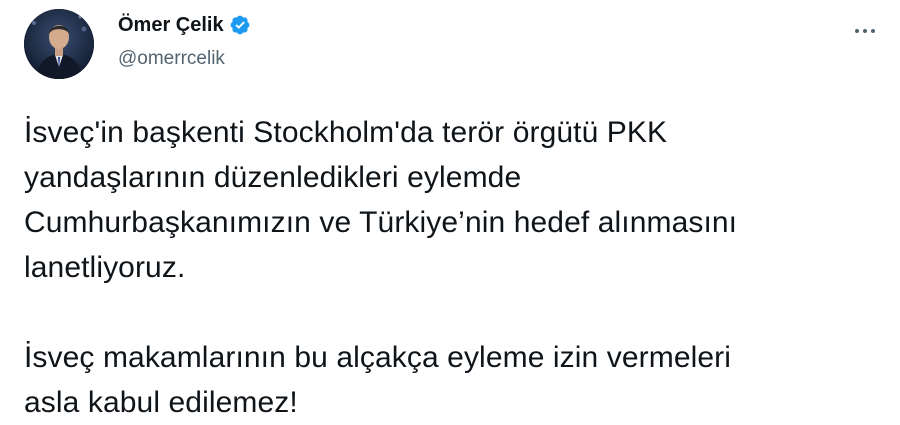 This screenshot has width=900, height=425. Describe the element at coordinates (171, 59) in the screenshot. I see `author-handle: @omerrcelik` at that location.